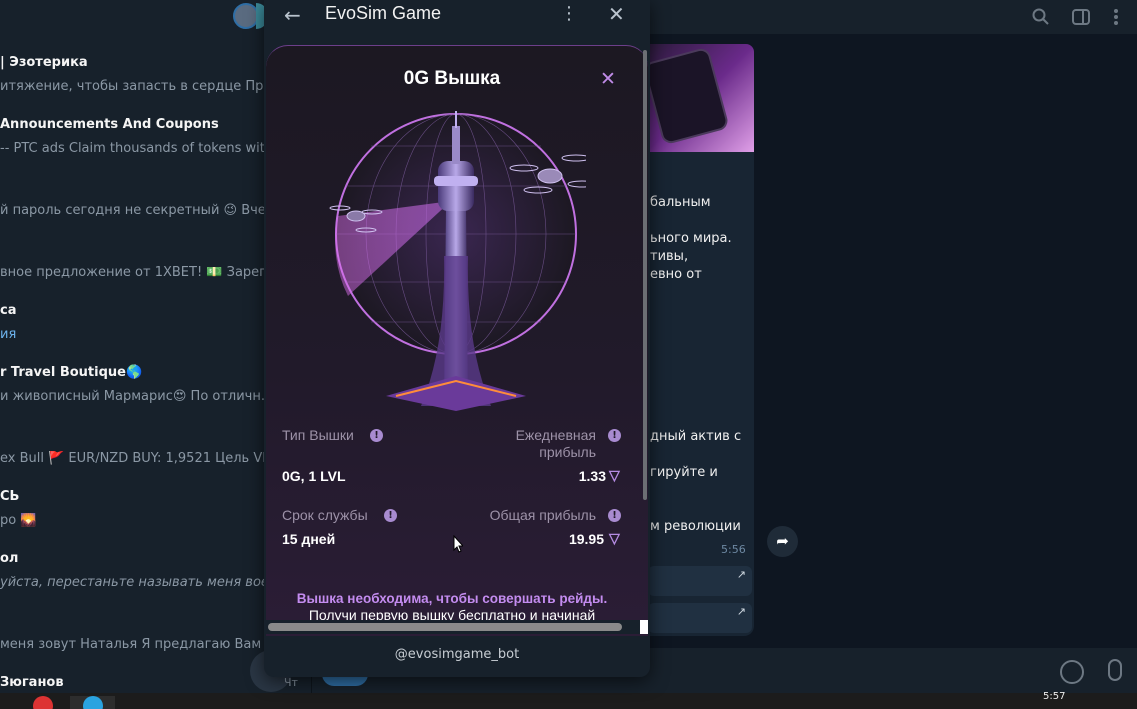 This screenshot has height=709, width=1137. Describe the element at coordinates (733, 549) in the screenshot. I see `message-time: 5:56` at that location.